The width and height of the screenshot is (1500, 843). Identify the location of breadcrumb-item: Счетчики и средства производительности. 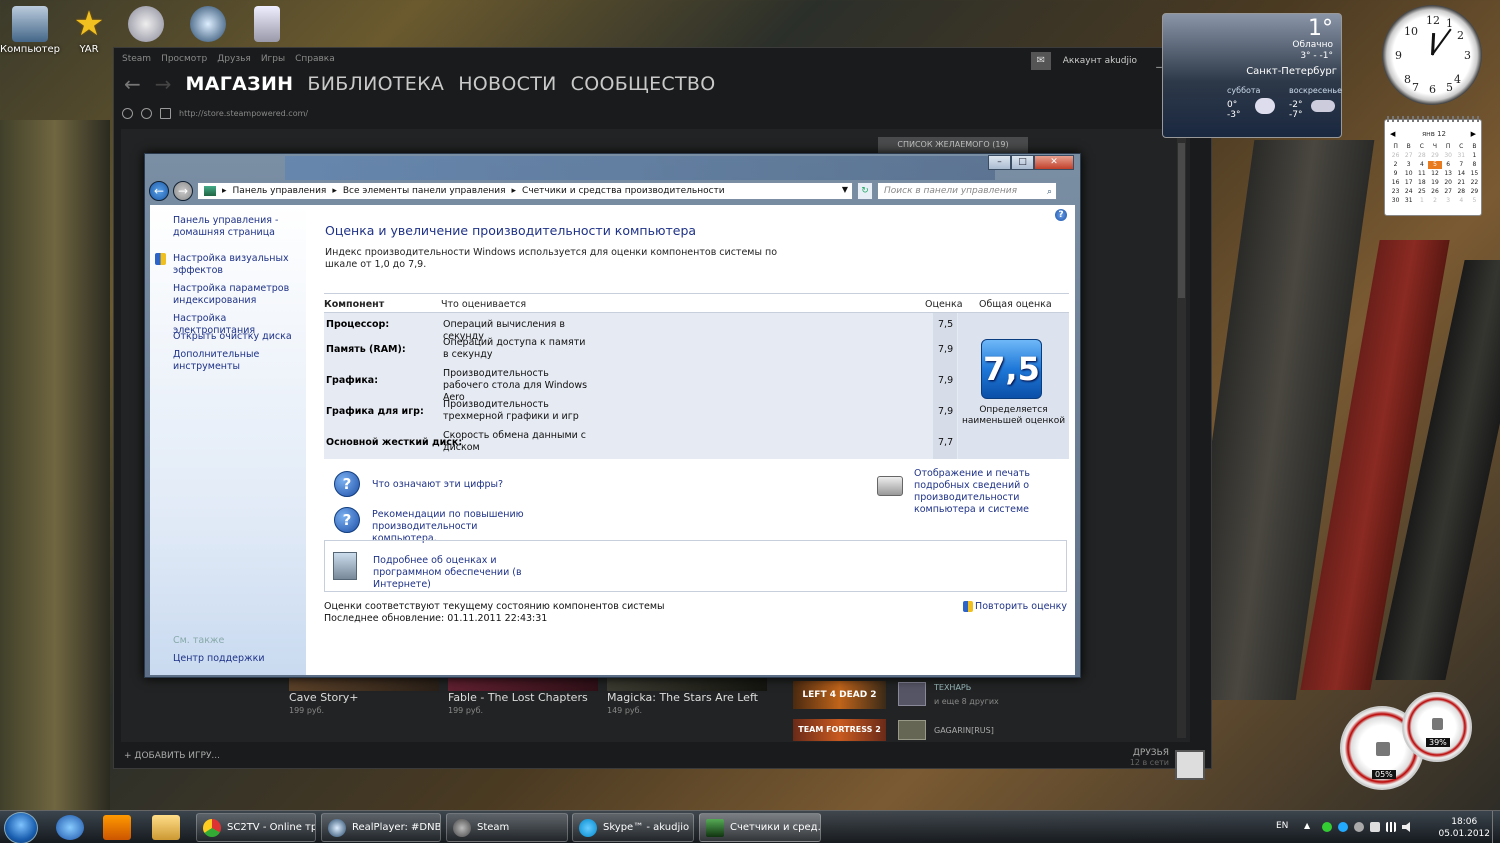
(623, 191).